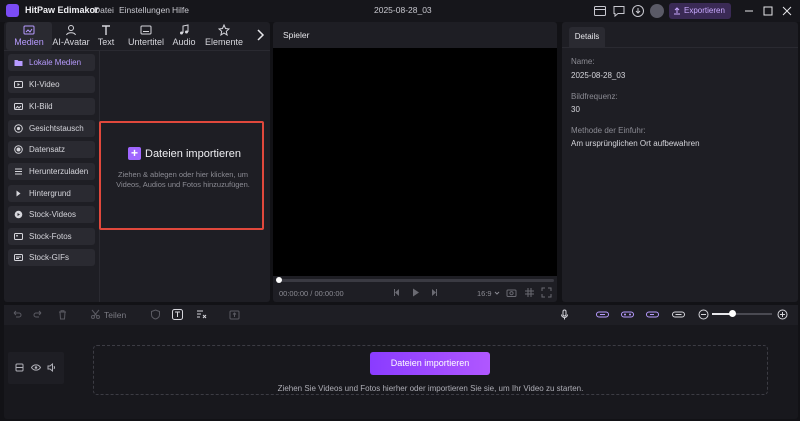  What do you see at coordinates (768, 11) in the screenshot?
I see `maximize-icon` at bounding box center [768, 11].